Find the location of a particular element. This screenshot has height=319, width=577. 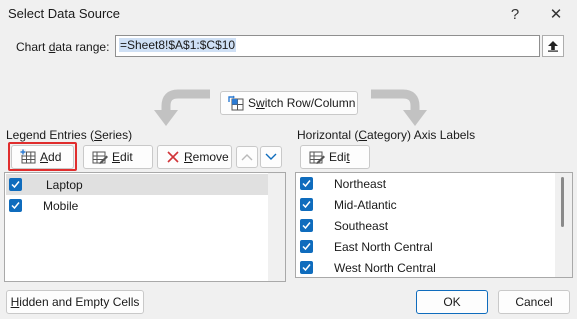

close-icon: ✕ is located at coordinates (556, 14).